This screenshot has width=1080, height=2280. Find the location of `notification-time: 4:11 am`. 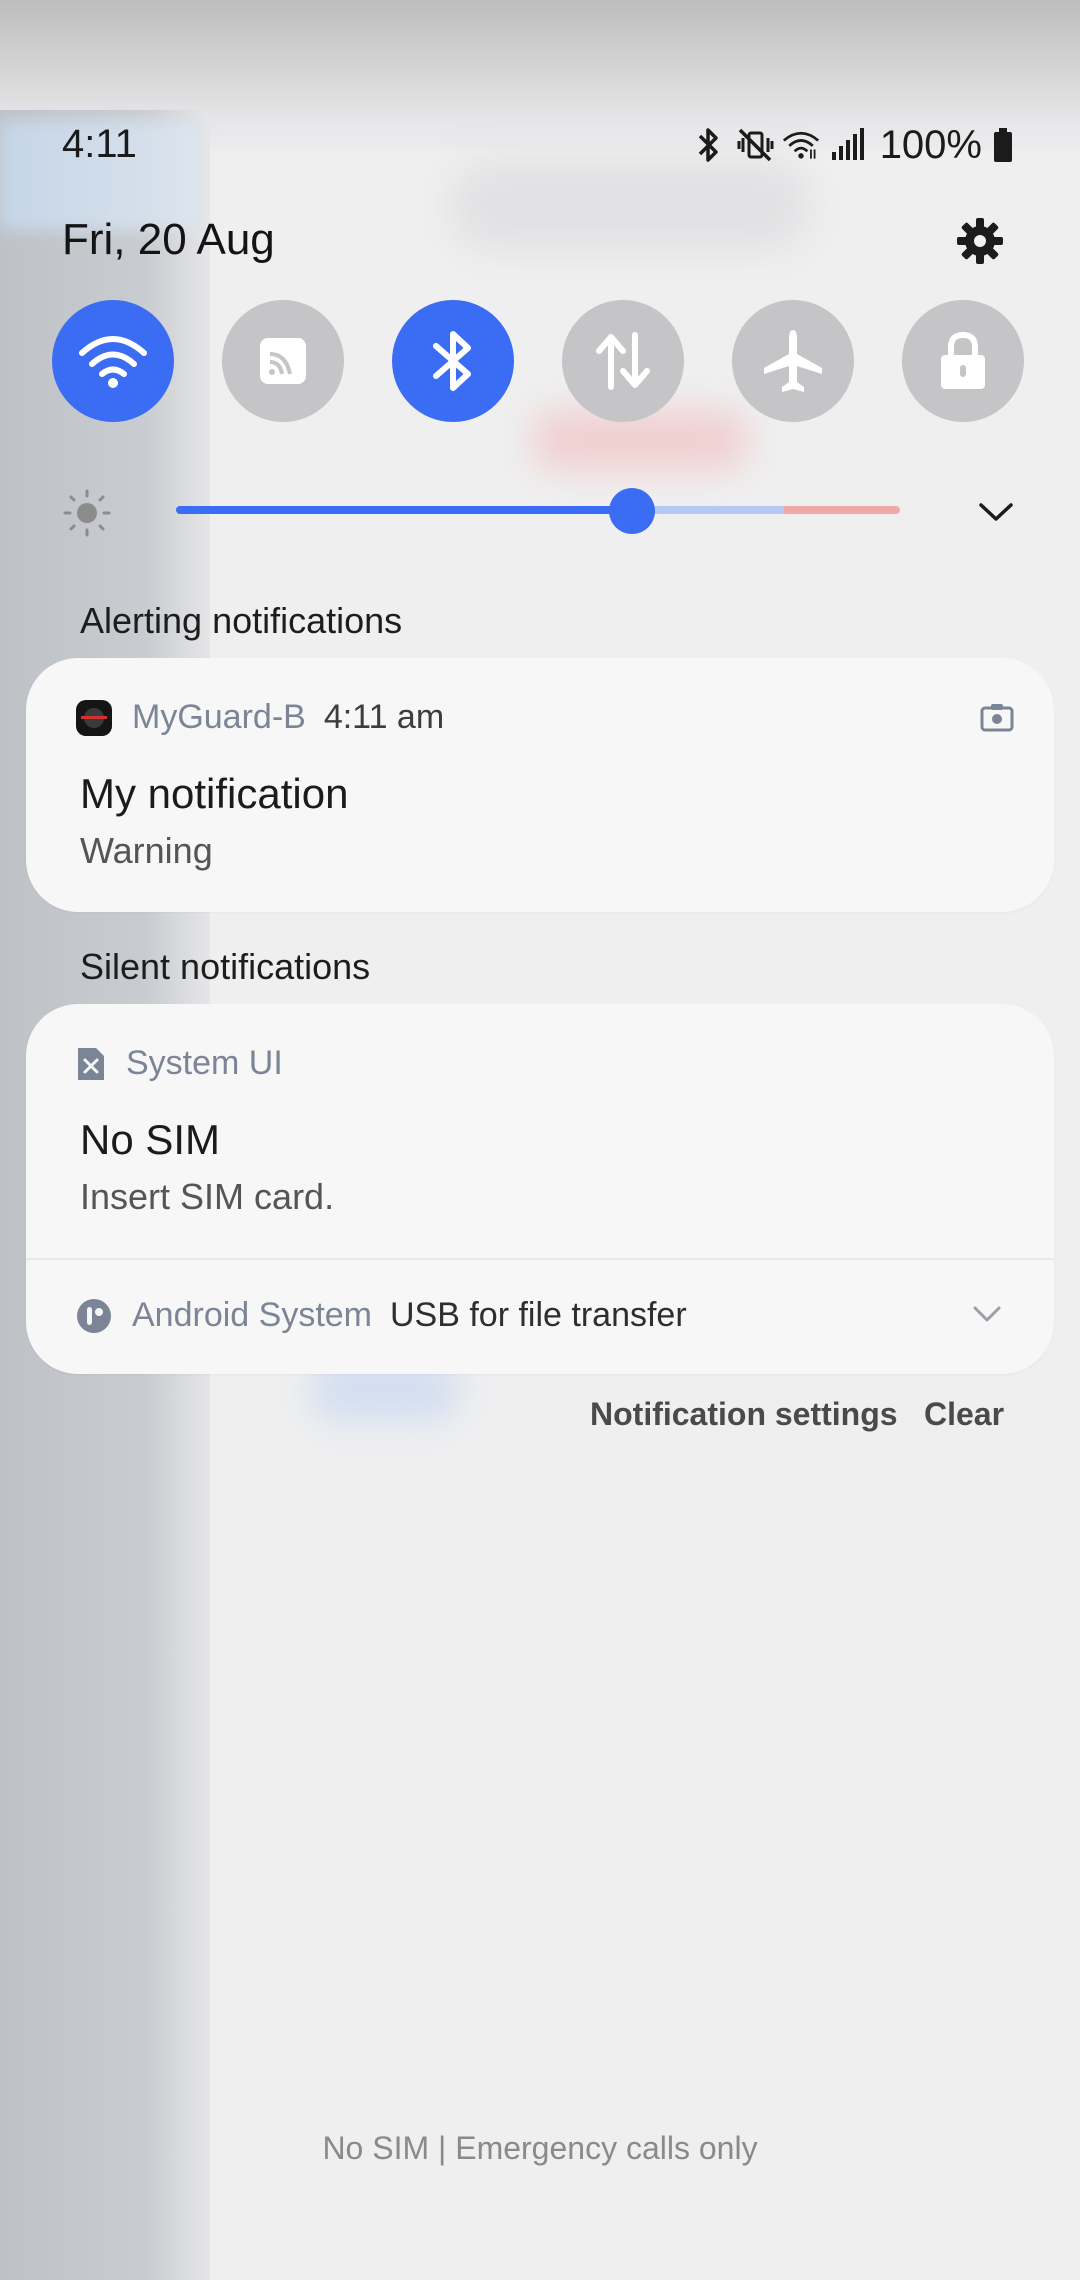

notification-time: 4:11 am is located at coordinates (384, 717).